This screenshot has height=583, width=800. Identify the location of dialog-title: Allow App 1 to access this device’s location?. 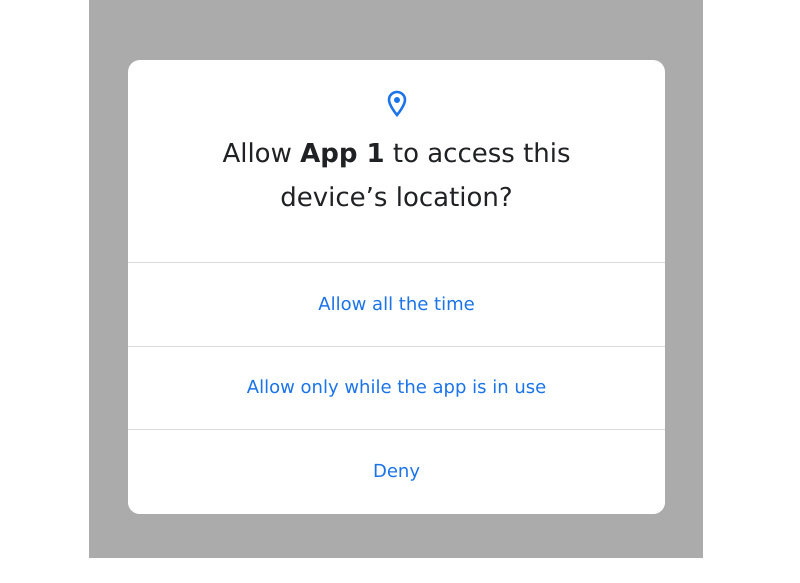
(396, 176).